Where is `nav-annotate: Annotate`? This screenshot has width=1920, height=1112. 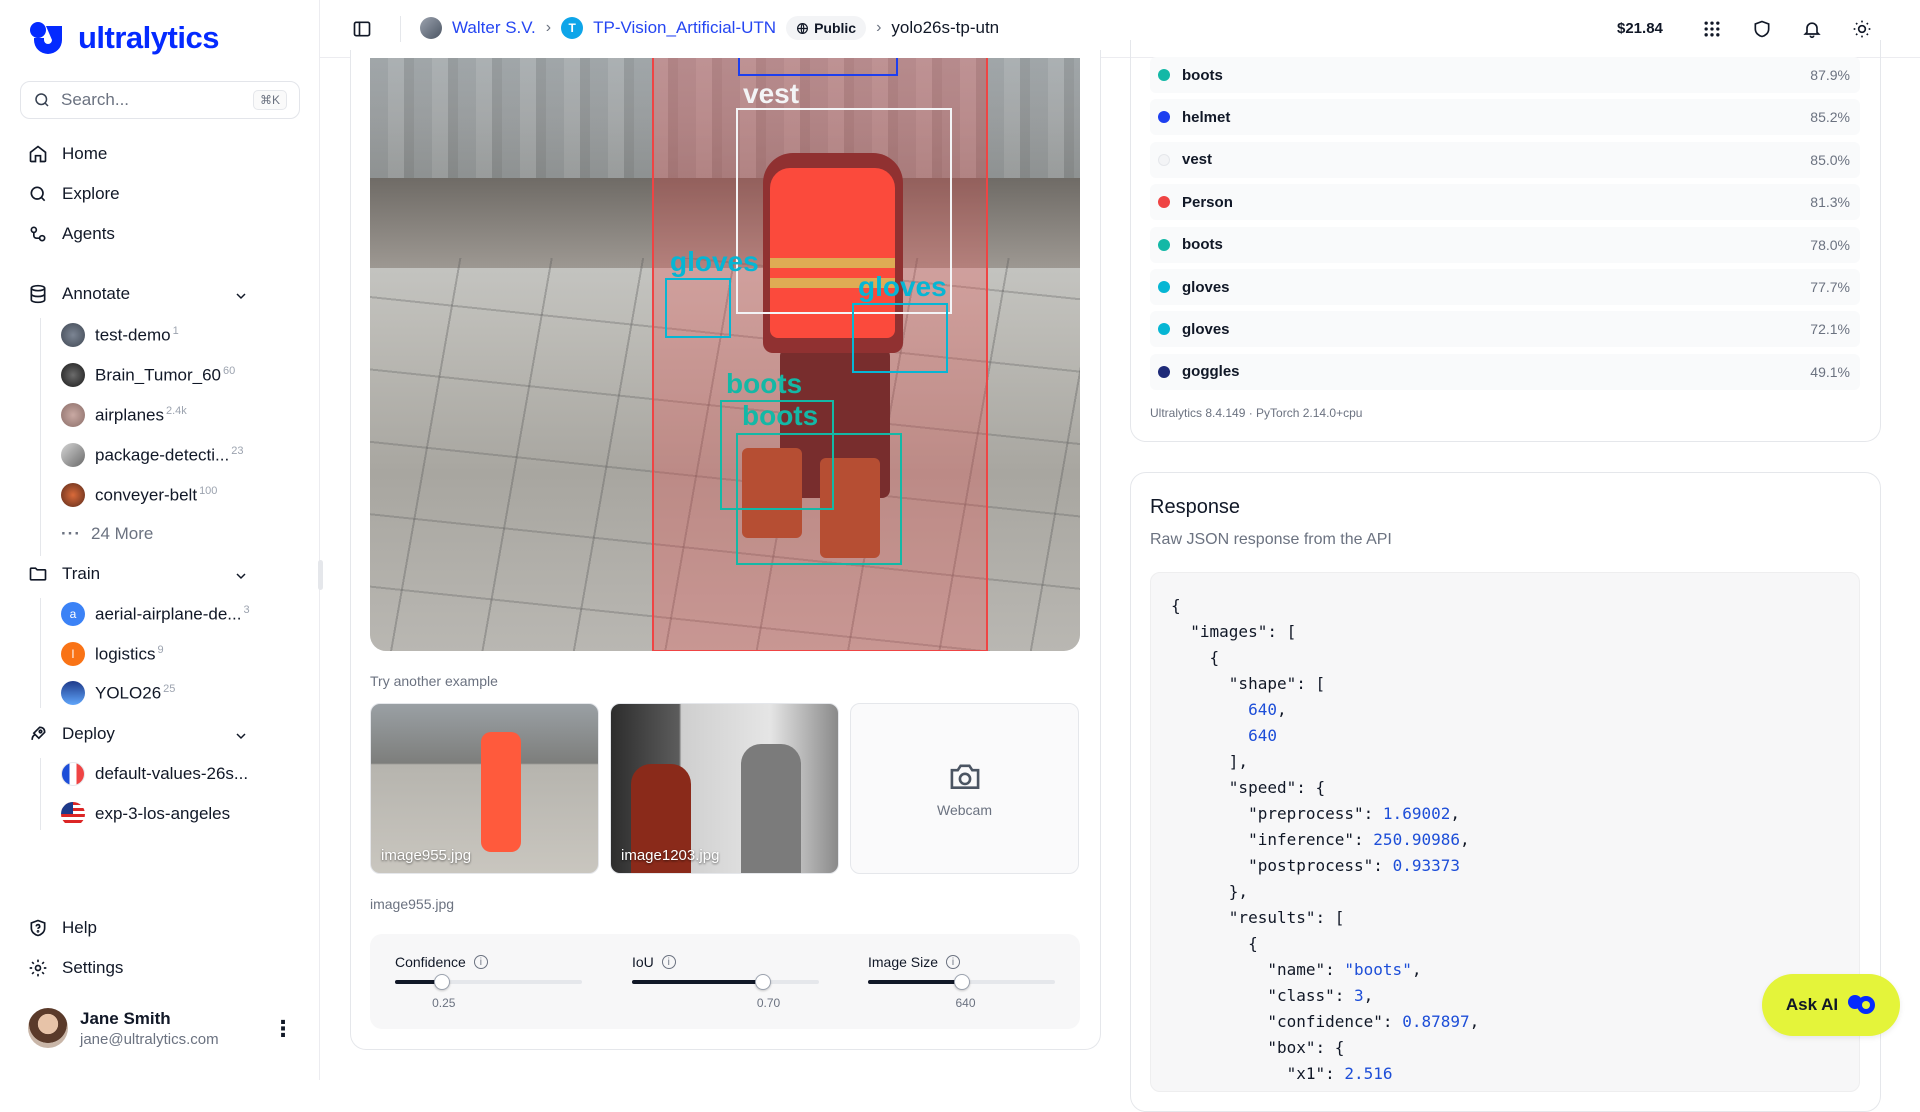 nav-annotate: Annotate is located at coordinates (79, 294).